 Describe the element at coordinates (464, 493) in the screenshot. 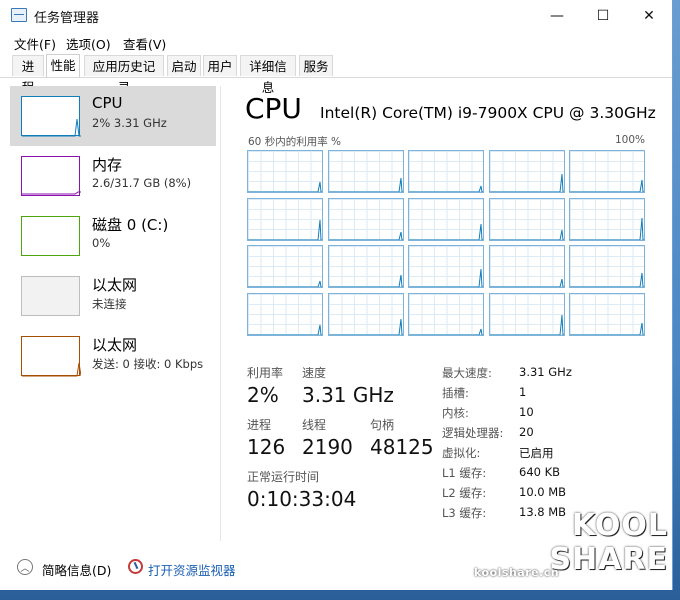

I see `spec-label: L2 缓存:` at that location.